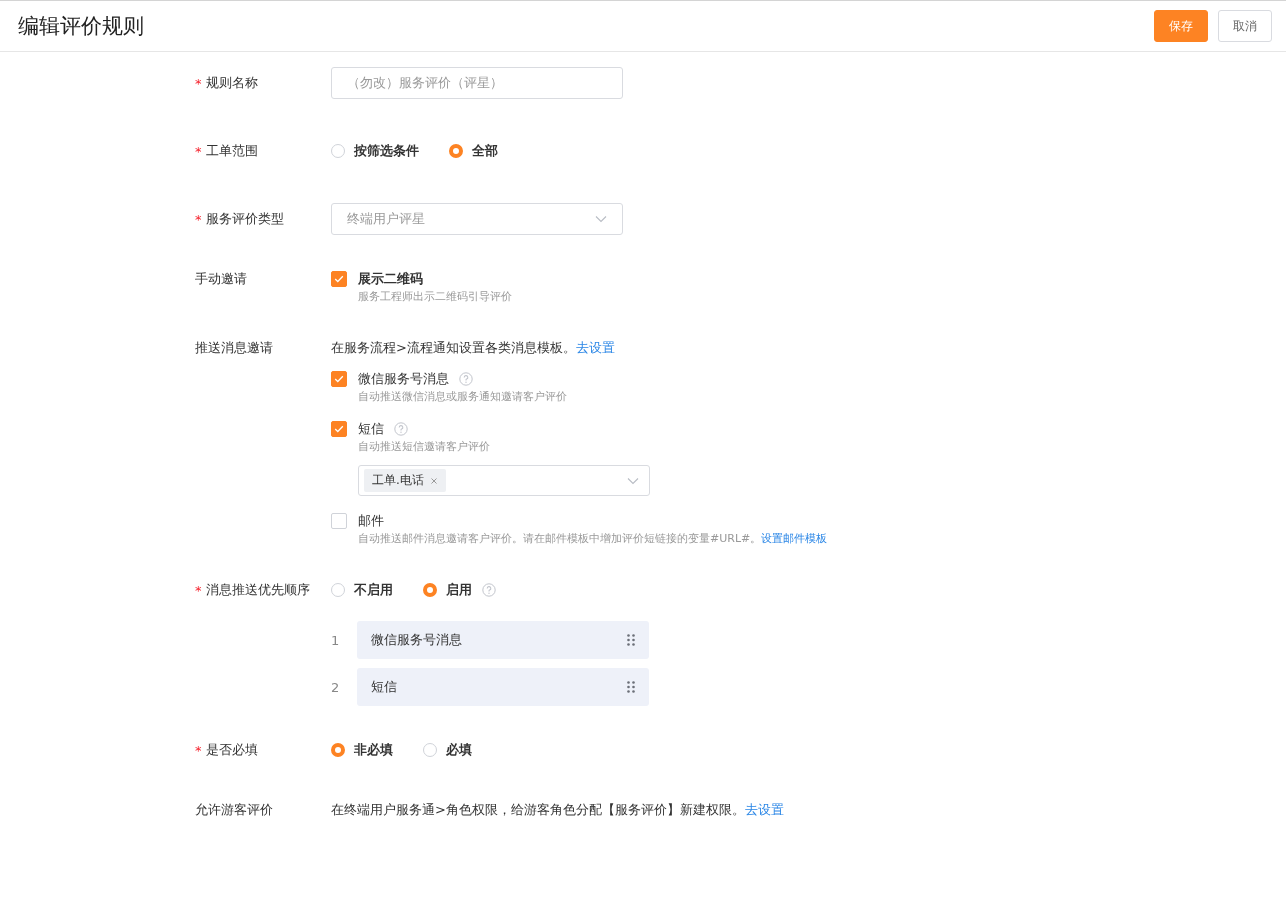 The image size is (1286, 914). What do you see at coordinates (386, 151) in the screenshot?
I see `radio-label: 按筛选条件` at bounding box center [386, 151].